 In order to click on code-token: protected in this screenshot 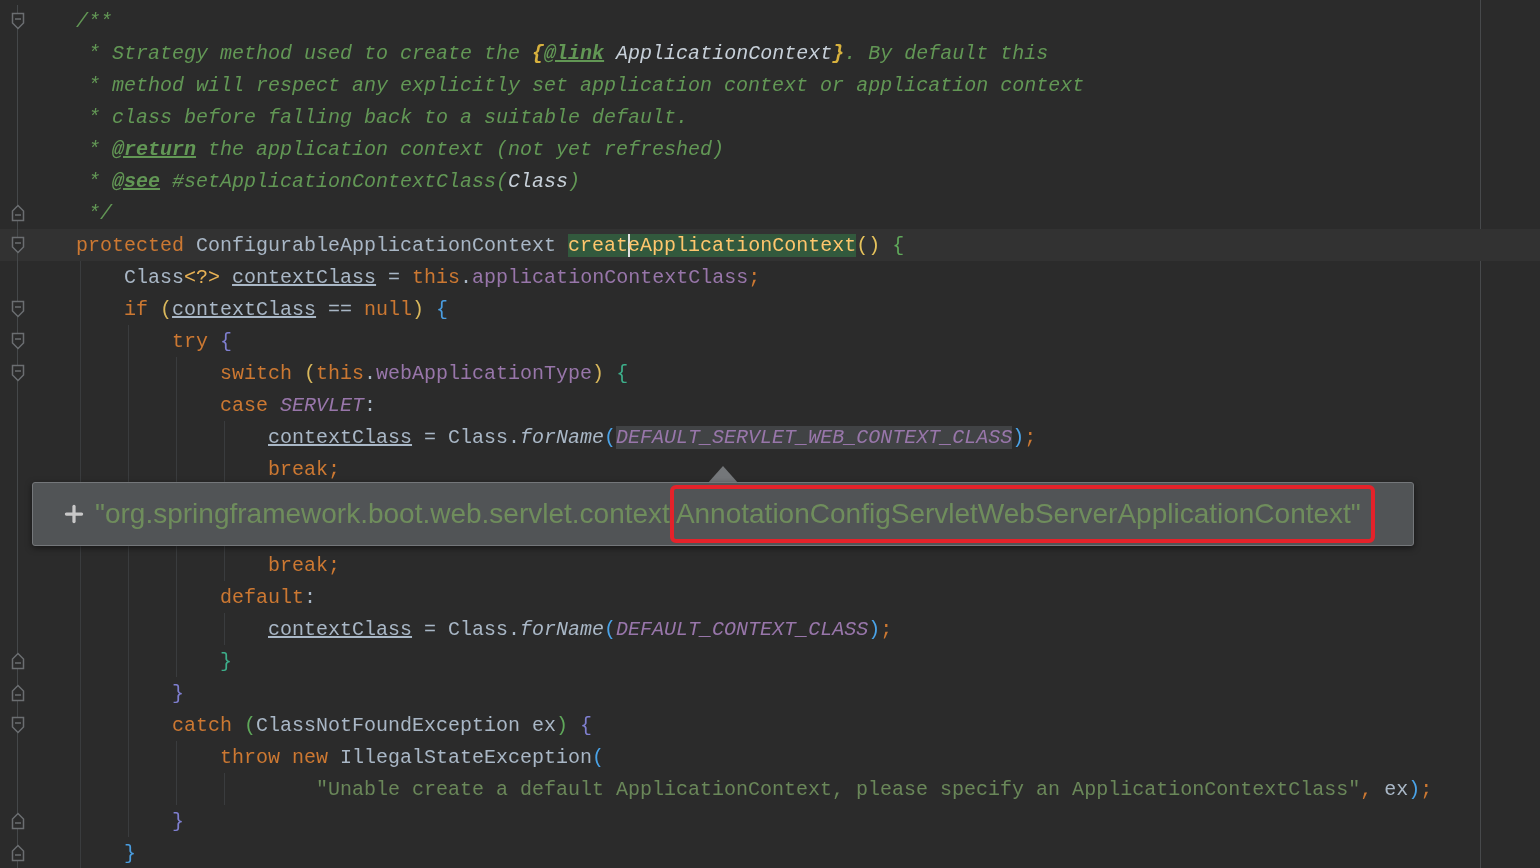, I will do `click(130, 245)`.